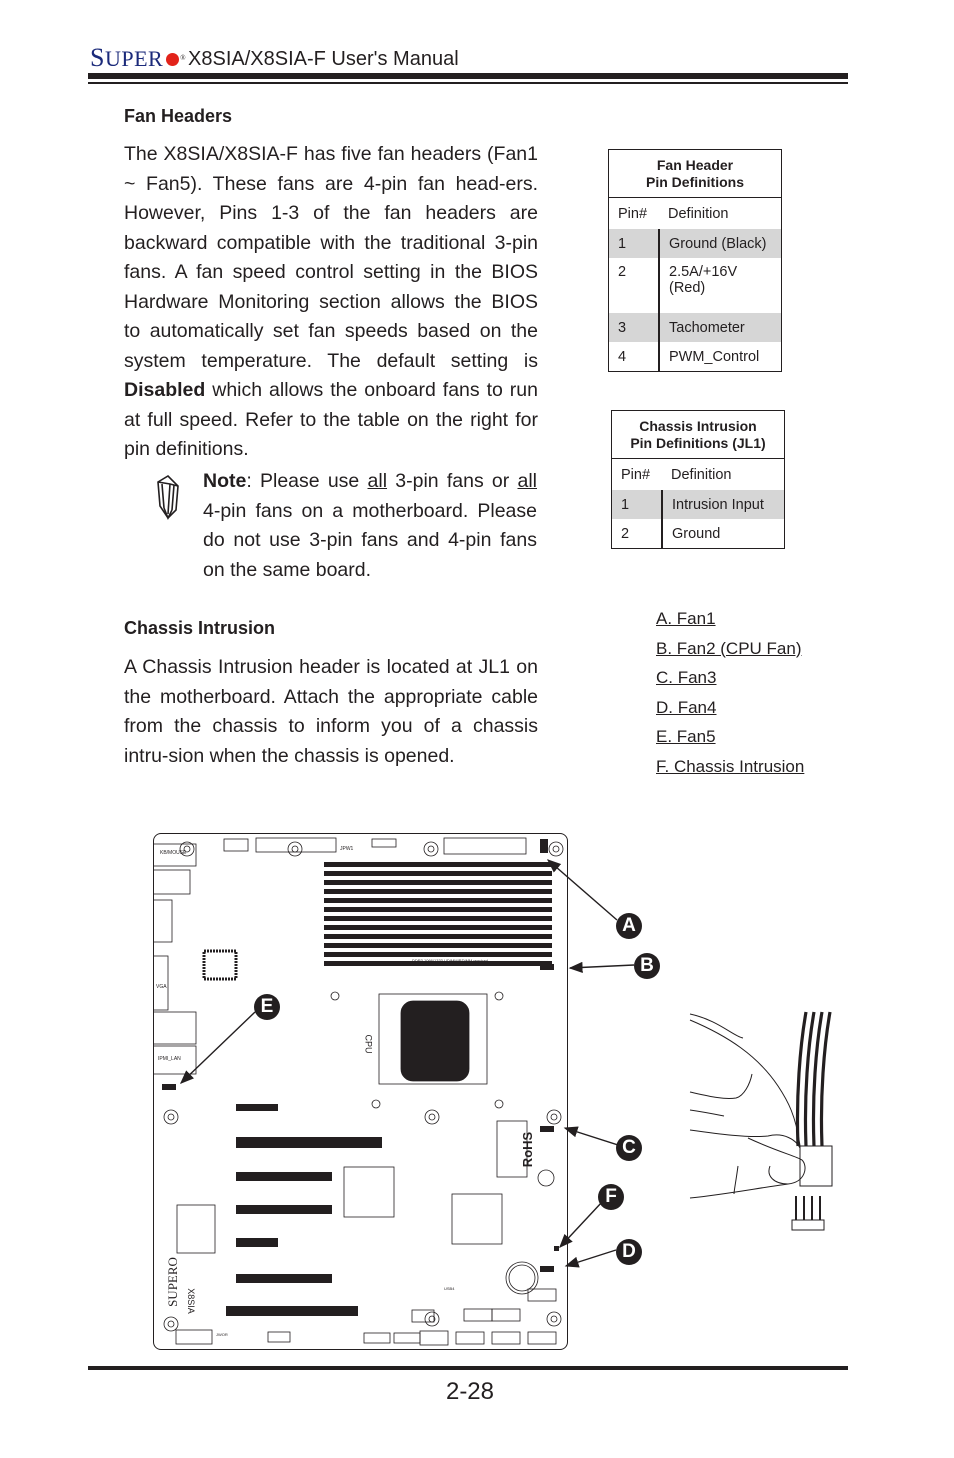 This screenshot has height=1458, width=954. I want to click on arrow-c, so click(591, 1136).